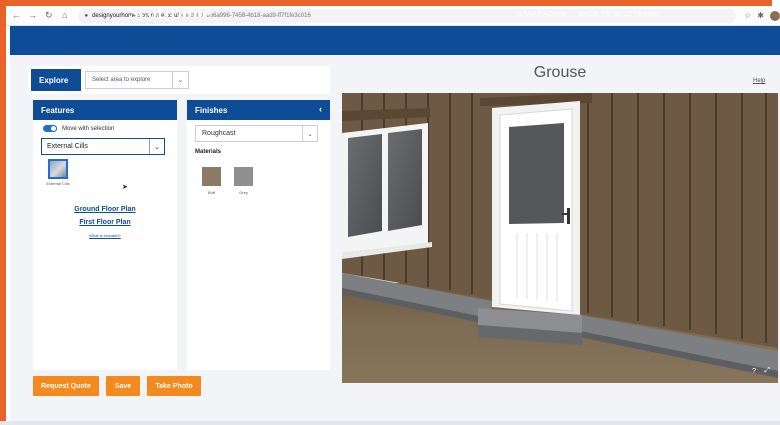  What do you see at coordinates (125, 187) in the screenshot?
I see `mouse-cursor-icon: ➤` at bounding box center [125, 187].